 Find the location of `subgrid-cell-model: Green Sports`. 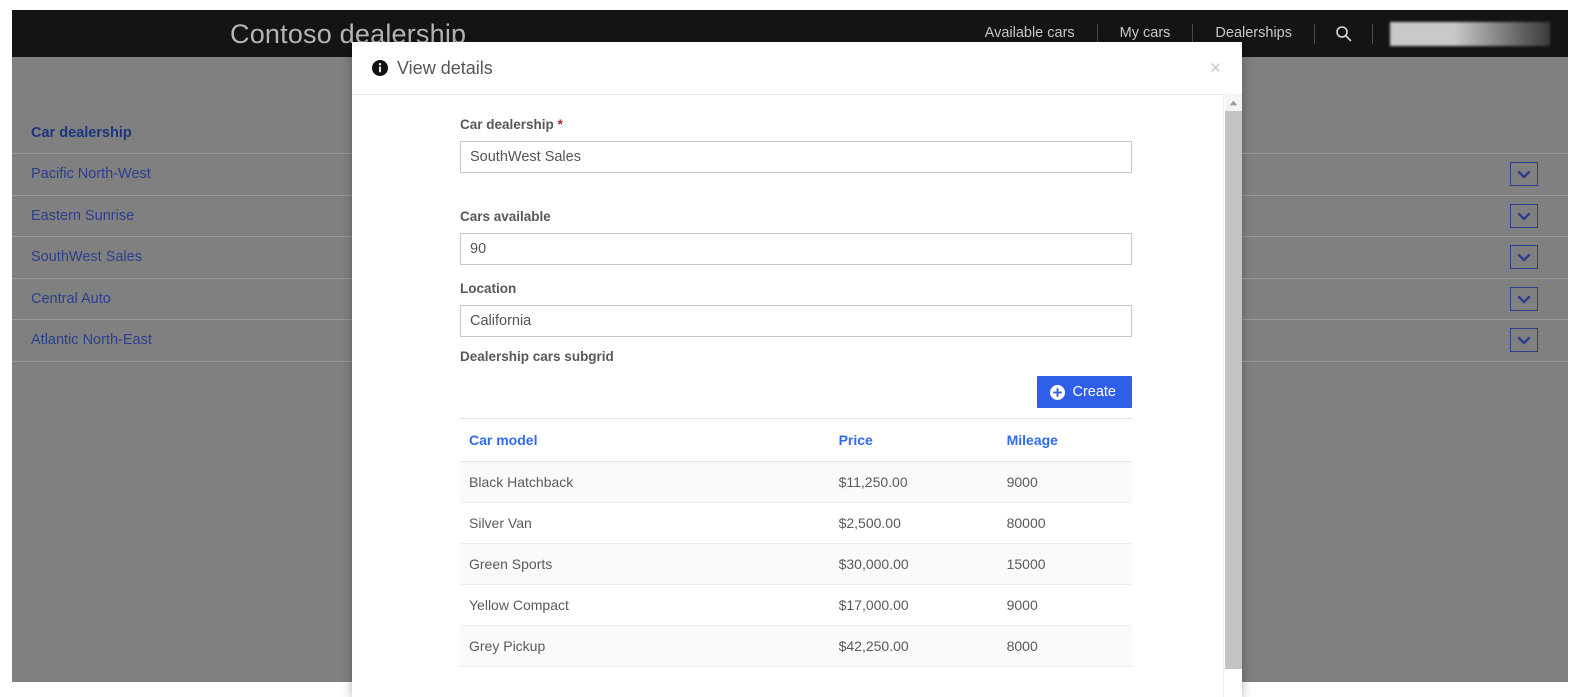

subgrid-cell-model: Green Sports is located at coordinates (645, 564).